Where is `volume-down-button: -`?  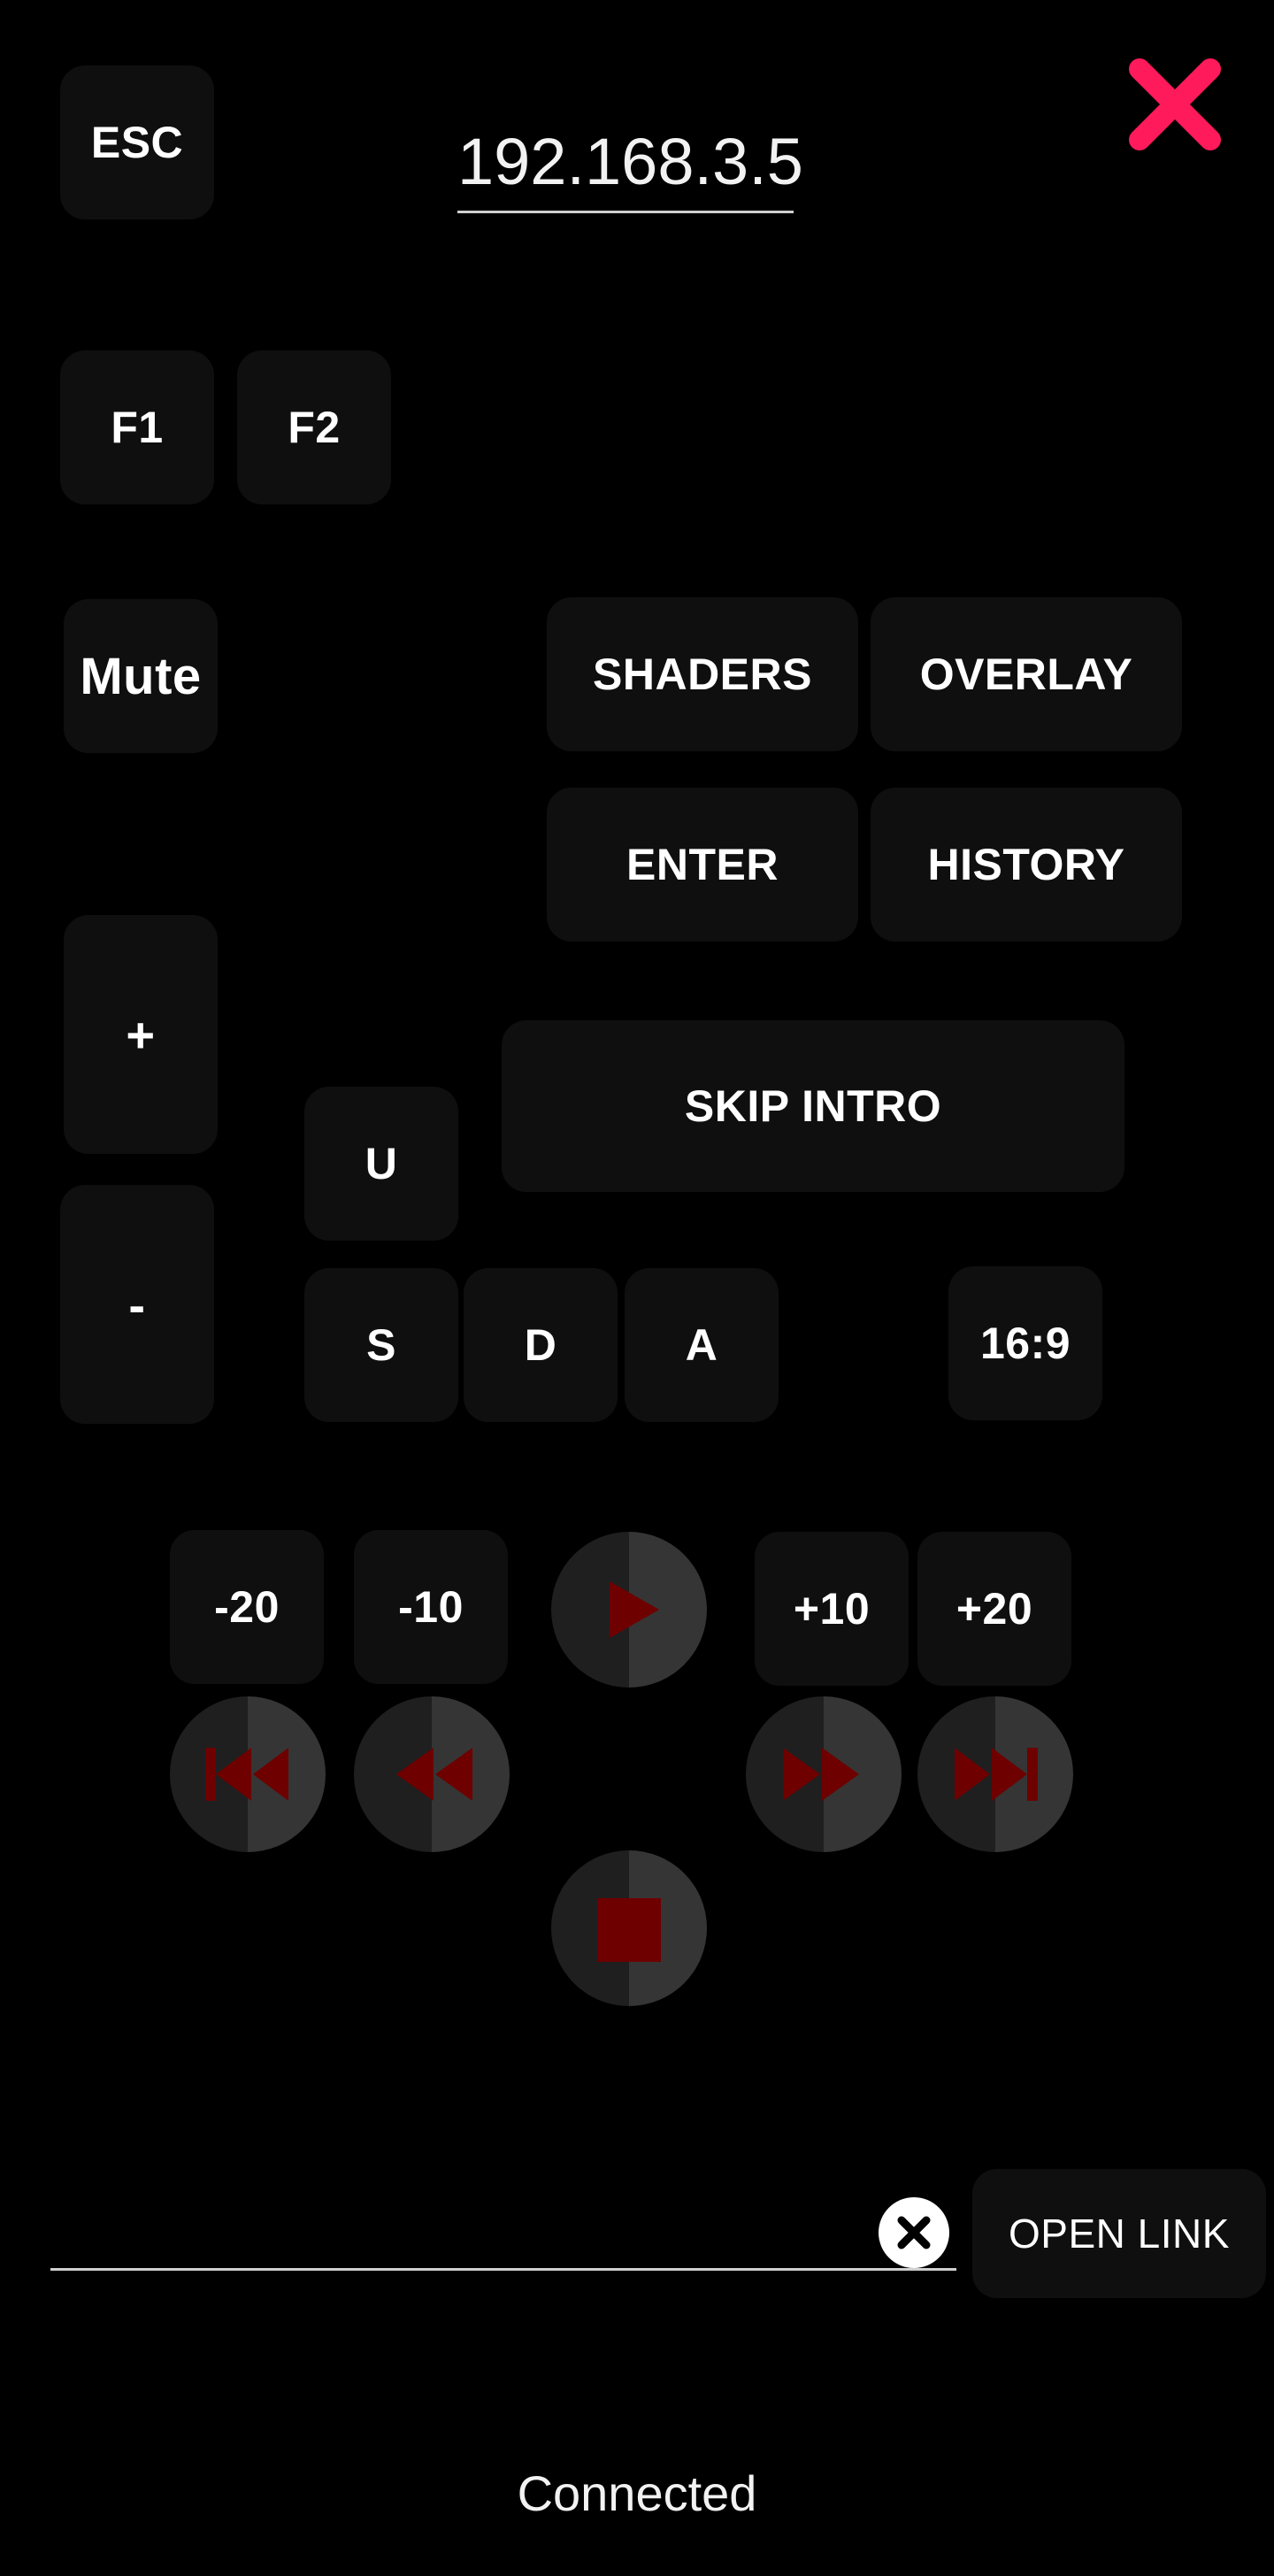 volume-down-button: - is located at coordinates (137, 1304).